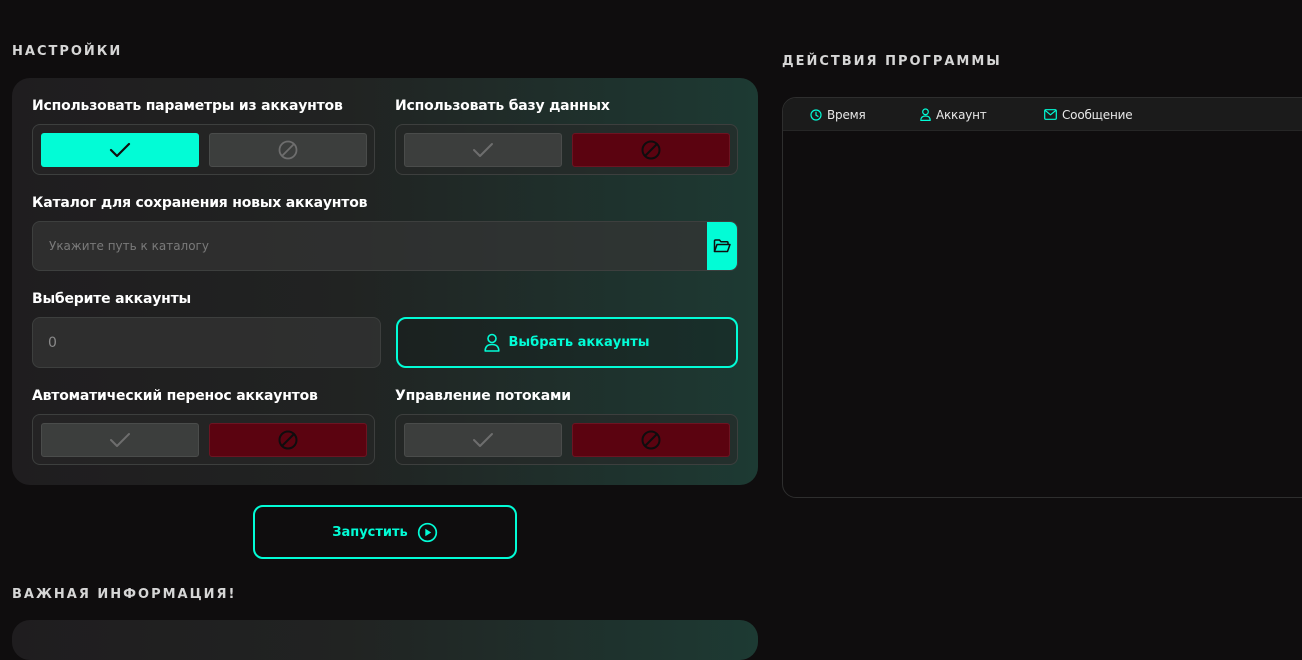 The image size is (1302, 660). Describe the element at coordinates (67, 51) in the screenshot. I see `settings-title: НАСТРОЙКИ` at that location.